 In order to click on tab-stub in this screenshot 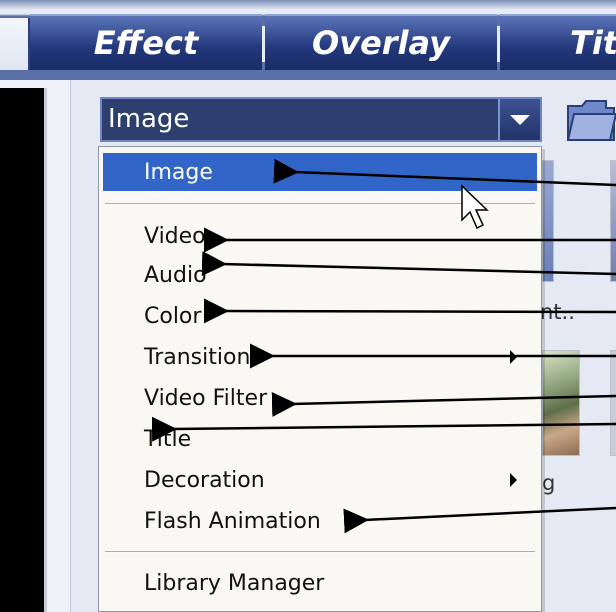, I will do `click(15, 44)`.